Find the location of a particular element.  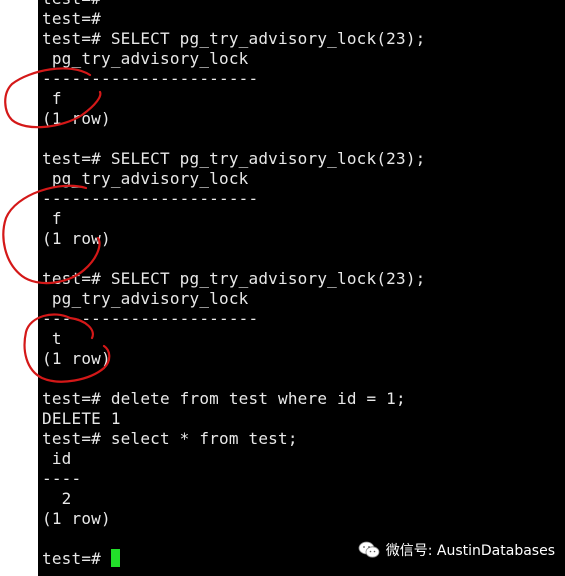

terminal-line: ---- is located at coordinates (62, 478).